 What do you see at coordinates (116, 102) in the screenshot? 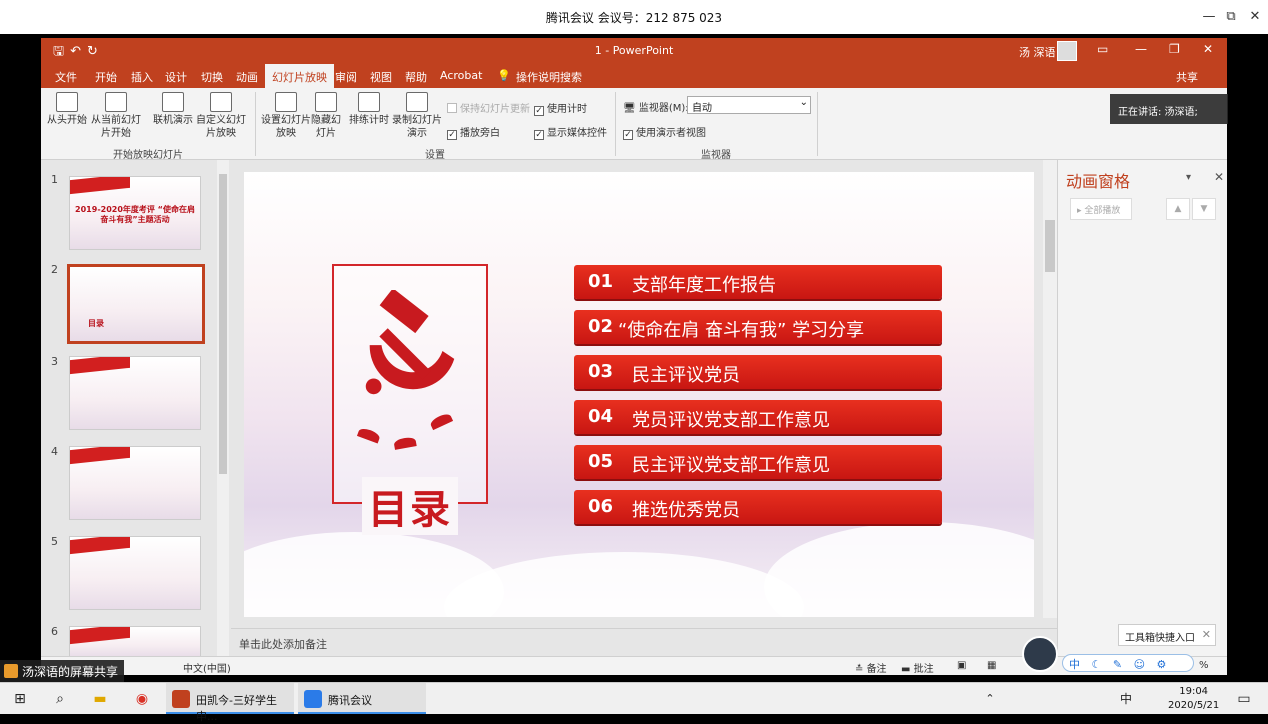
I see `slideshow-current-icon` at bounding box center [116, 102].